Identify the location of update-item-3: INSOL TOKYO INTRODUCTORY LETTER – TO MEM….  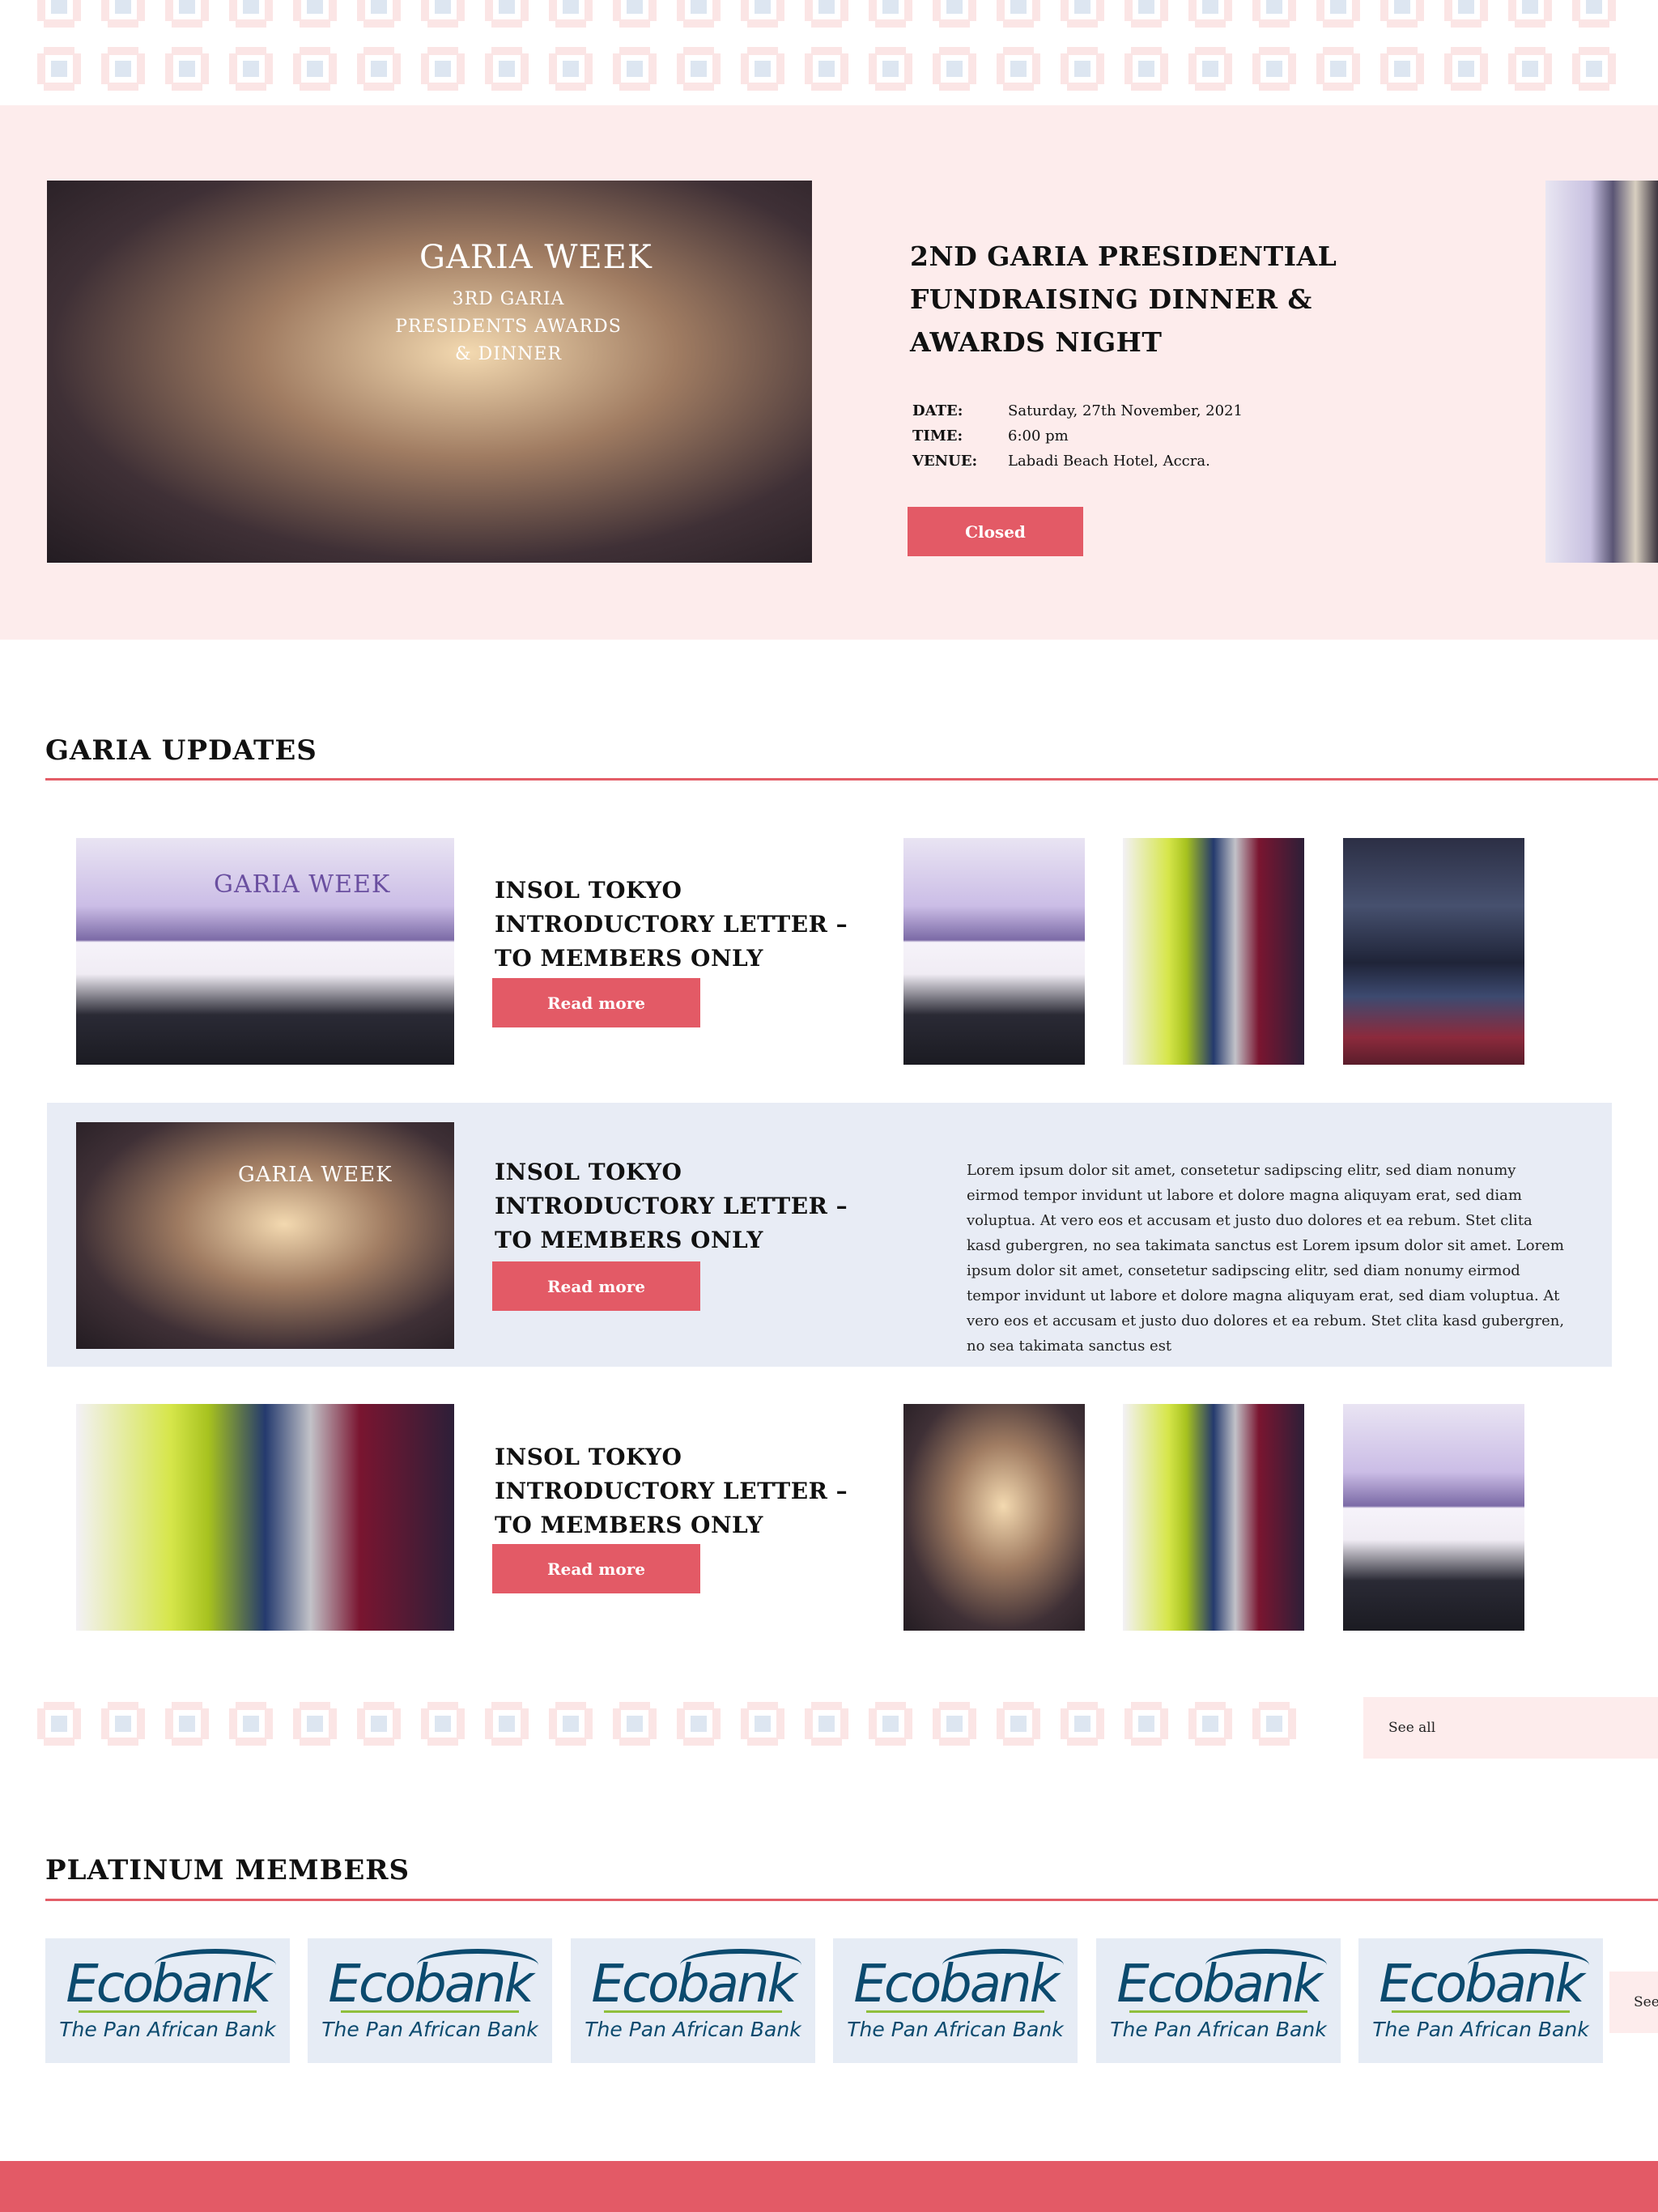
(829, 1518).